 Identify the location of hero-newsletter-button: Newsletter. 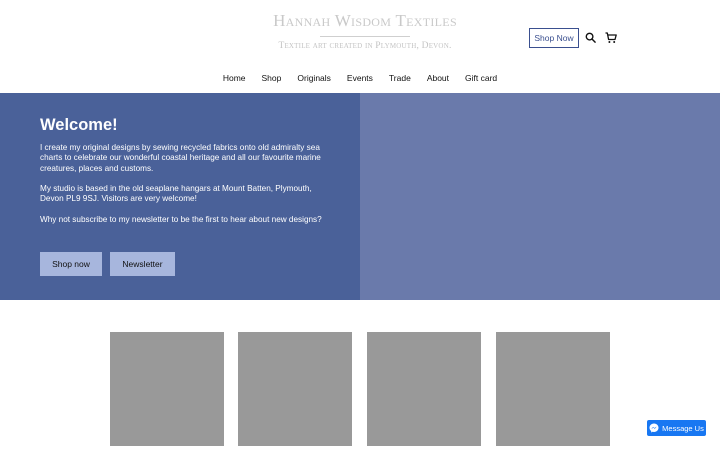
(142, 264).